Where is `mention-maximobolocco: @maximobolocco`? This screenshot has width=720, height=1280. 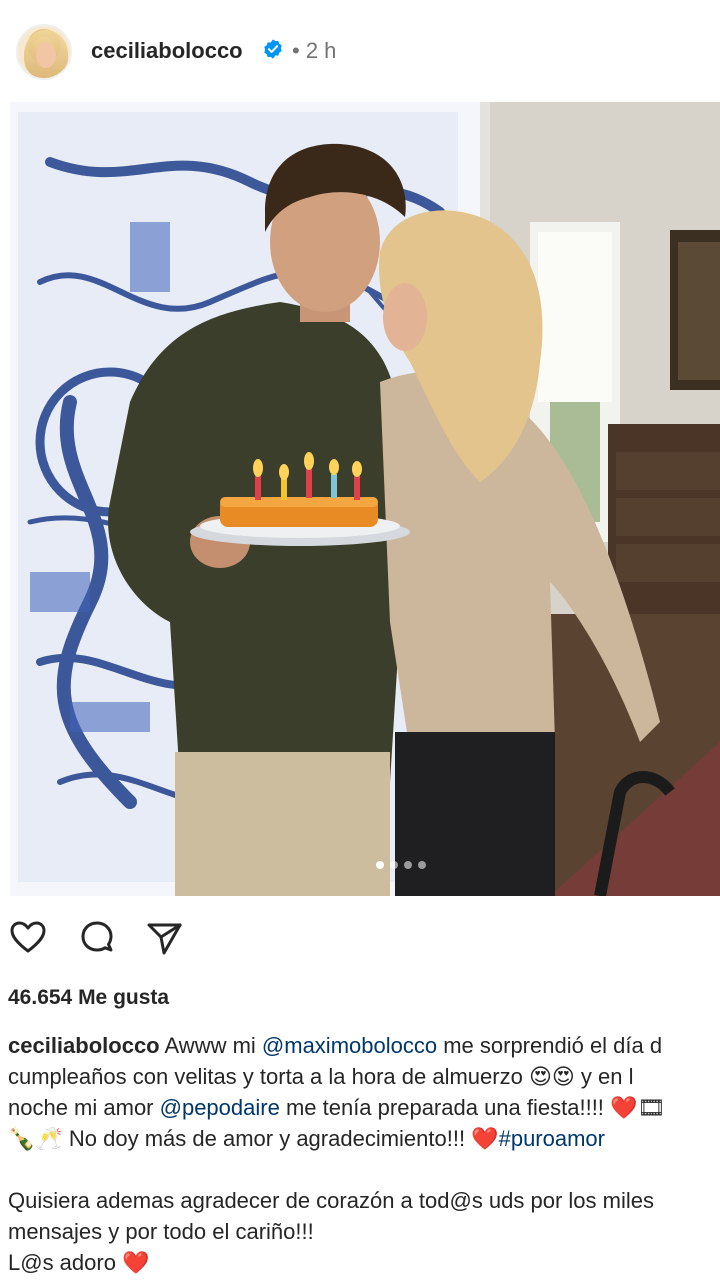
mention-maximobolocco: @maximobolocco is located at coordinates (349, 1045).